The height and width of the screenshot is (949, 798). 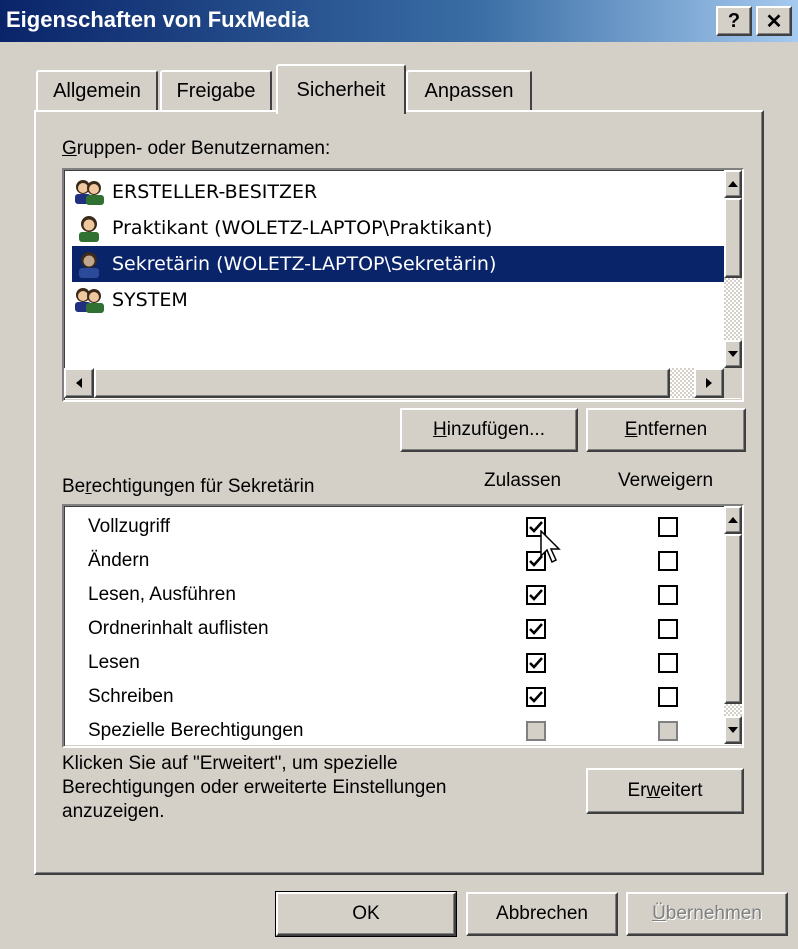 I want to click on apply-button: Übernehmen, so click(x=707, y=914).